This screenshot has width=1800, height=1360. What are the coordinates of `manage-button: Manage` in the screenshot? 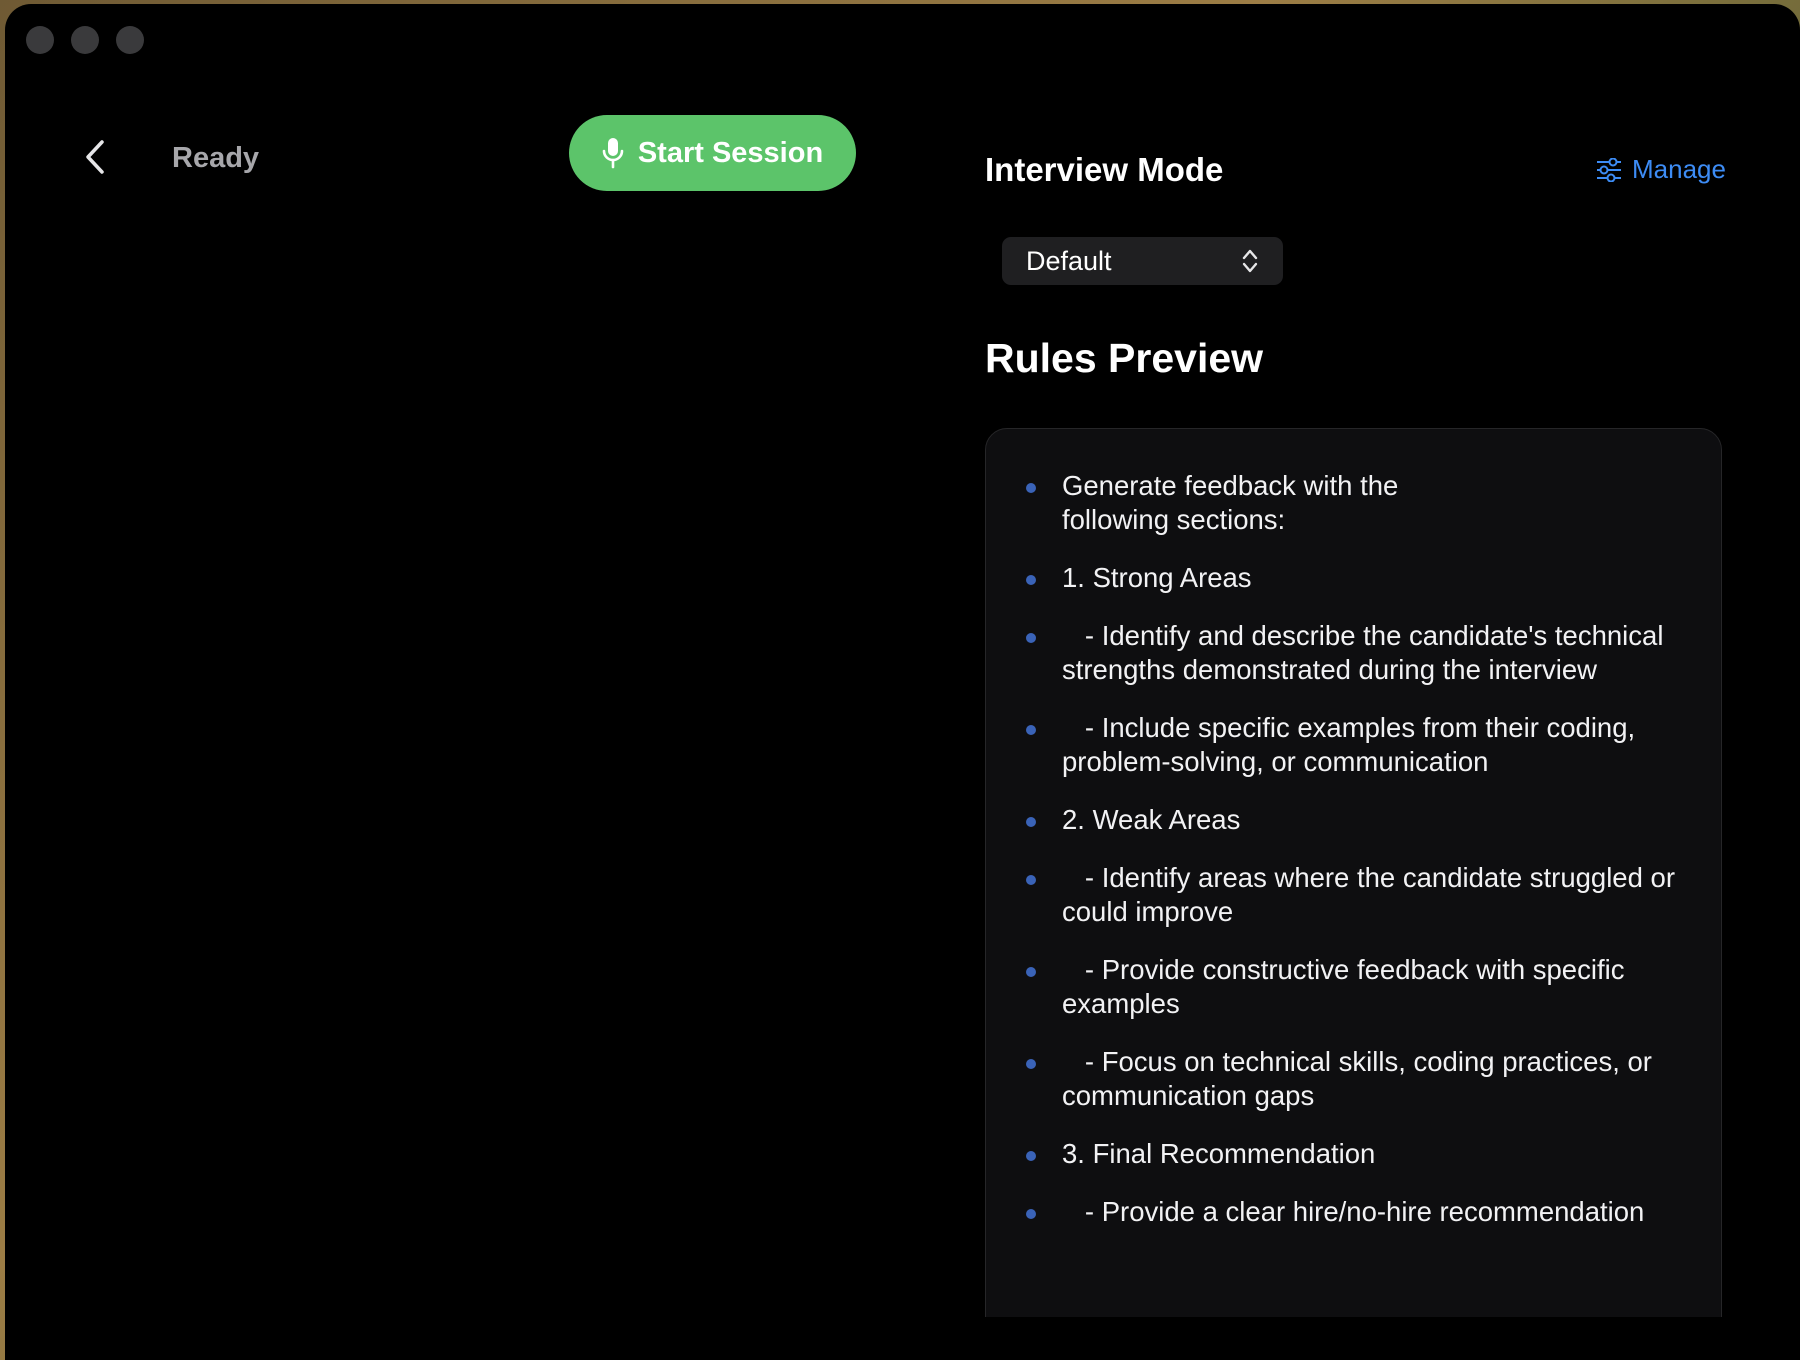 It's located at (1661, 169).